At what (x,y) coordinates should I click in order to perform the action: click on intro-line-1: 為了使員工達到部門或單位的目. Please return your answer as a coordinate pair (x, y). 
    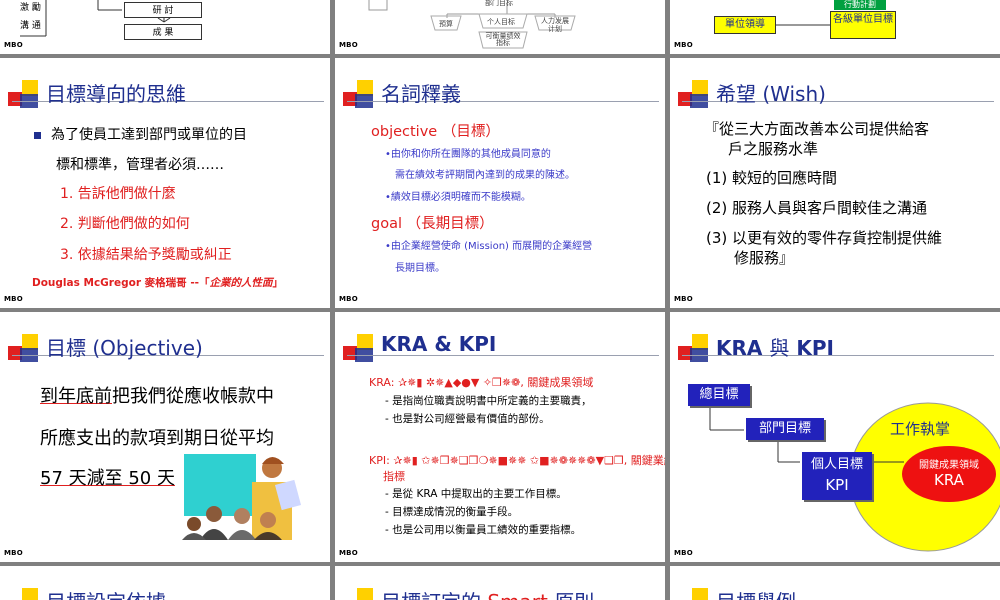
    Looking at the image, I should click on (140, 134).